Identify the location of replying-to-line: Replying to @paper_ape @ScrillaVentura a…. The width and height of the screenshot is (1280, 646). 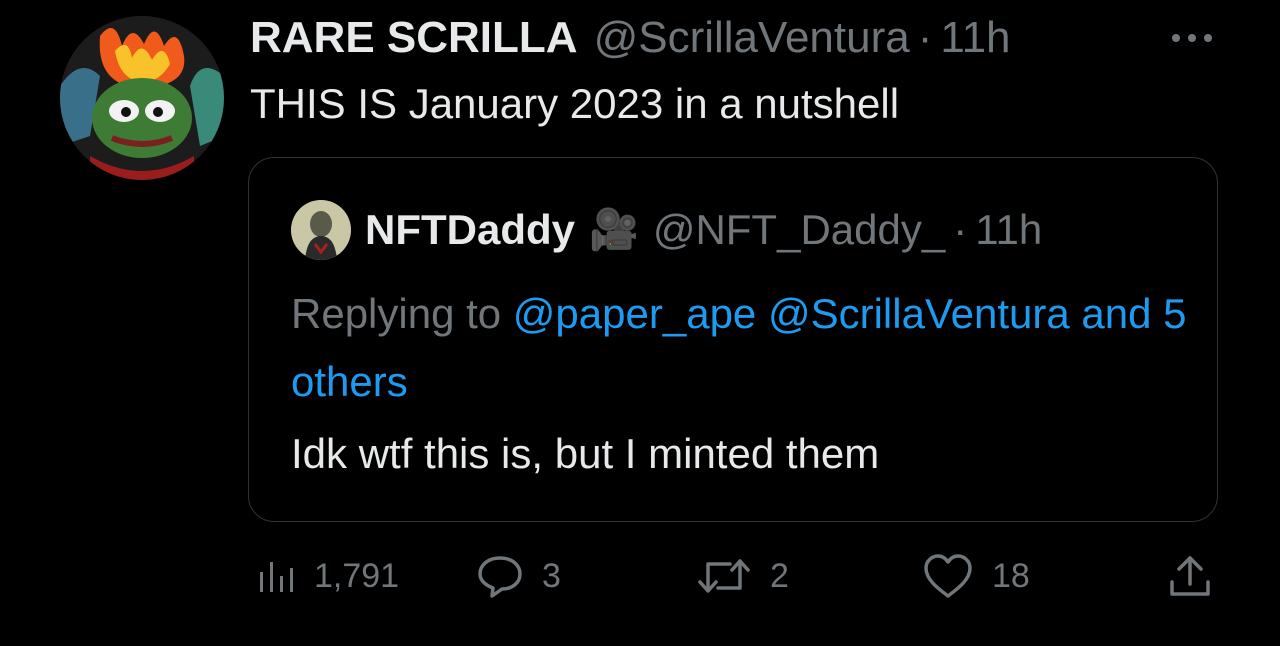
(741, 348).